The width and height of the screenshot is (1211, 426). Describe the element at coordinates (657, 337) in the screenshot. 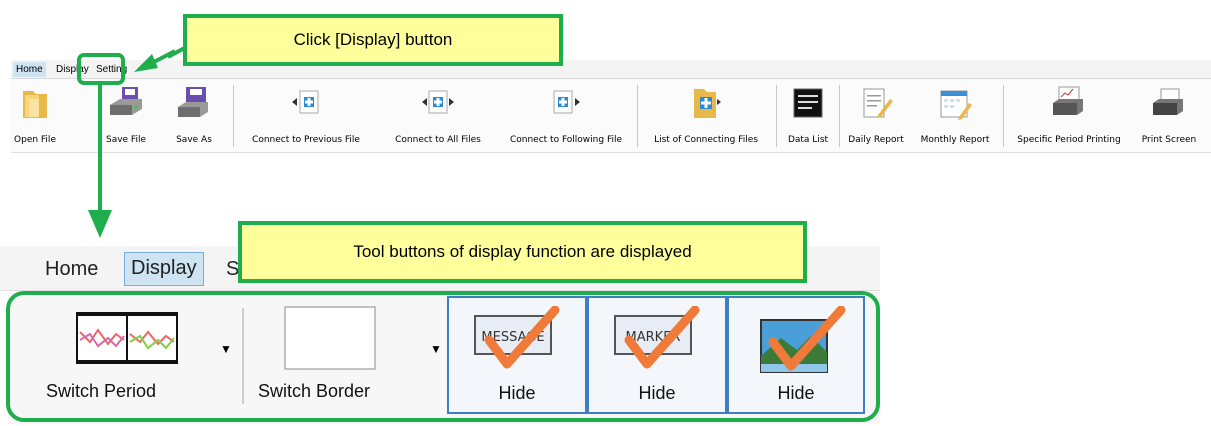

I see `hide-marker-icon: MARKER` at that location.